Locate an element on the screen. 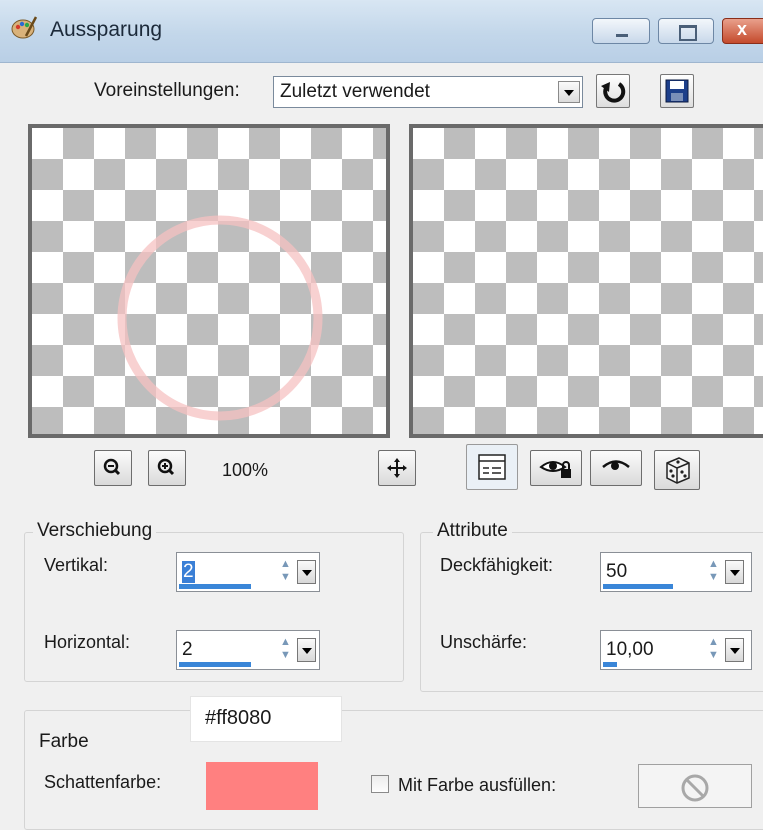  shadow-color-swatch is located at coordinates (262, 786).